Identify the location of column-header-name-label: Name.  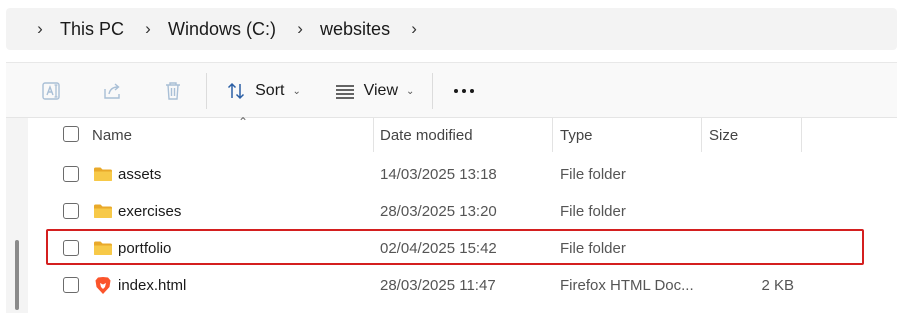
(112, 135).